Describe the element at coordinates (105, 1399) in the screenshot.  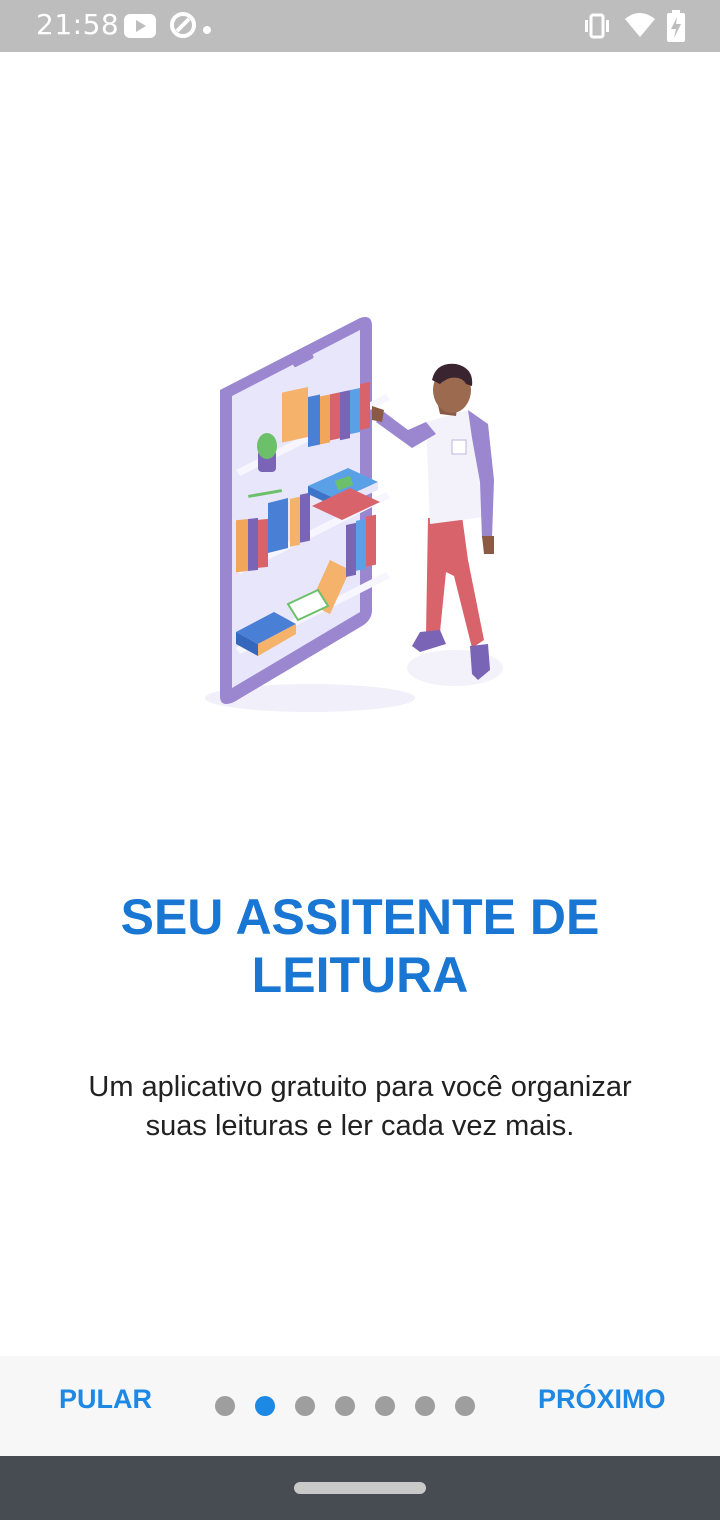
I see `skip-button: PULAR` at that location.